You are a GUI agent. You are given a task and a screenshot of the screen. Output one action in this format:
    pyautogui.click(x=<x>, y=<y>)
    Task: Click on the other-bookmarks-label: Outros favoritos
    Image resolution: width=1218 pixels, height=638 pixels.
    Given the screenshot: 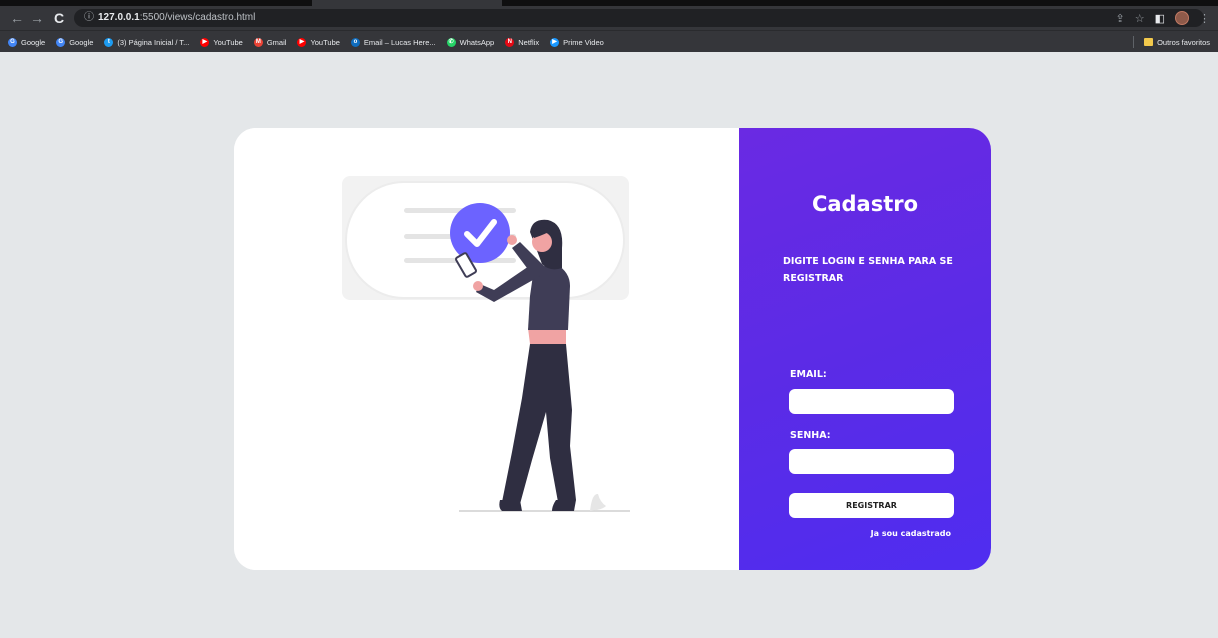 What is the action you would take?
    pyautogui.click(x=1183, y=42)
    